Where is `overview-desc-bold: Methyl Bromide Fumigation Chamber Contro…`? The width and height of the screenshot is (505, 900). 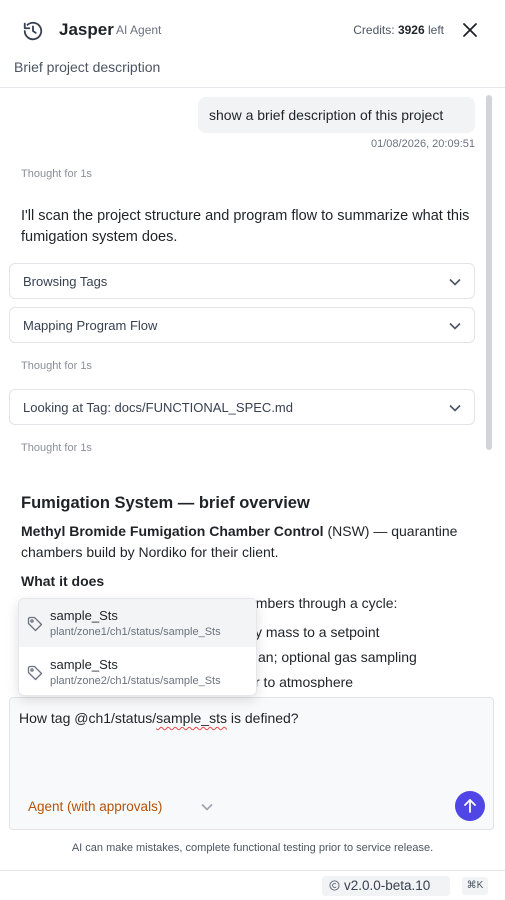 overview-desc-bold: Methyl Bromide Fumigation Chamber Contro… is located at coordinates (172, 531).